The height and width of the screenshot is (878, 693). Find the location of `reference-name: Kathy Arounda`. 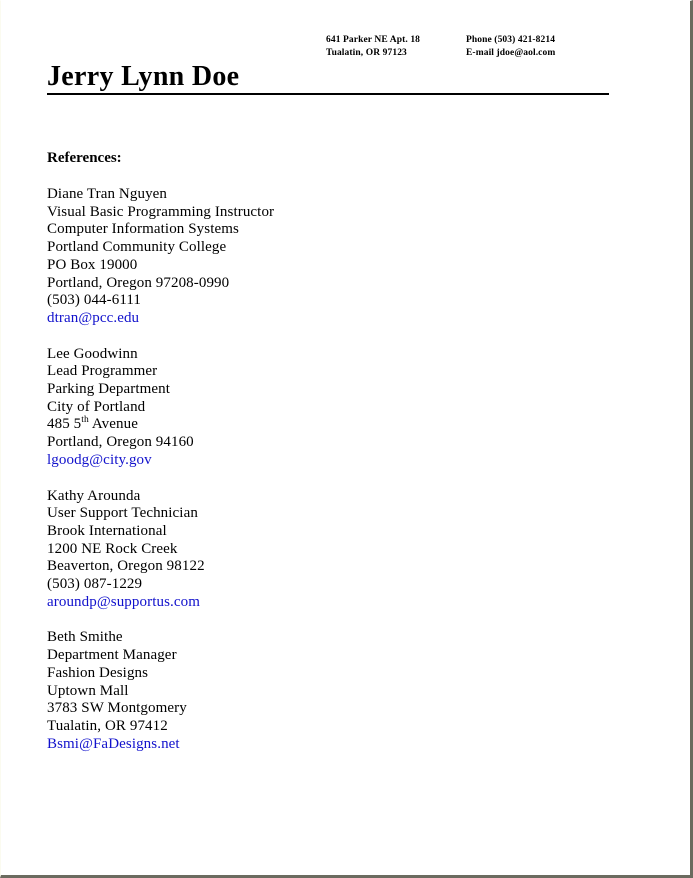

reference-name: Kathy Arounda is located at coordinates (94, 495).